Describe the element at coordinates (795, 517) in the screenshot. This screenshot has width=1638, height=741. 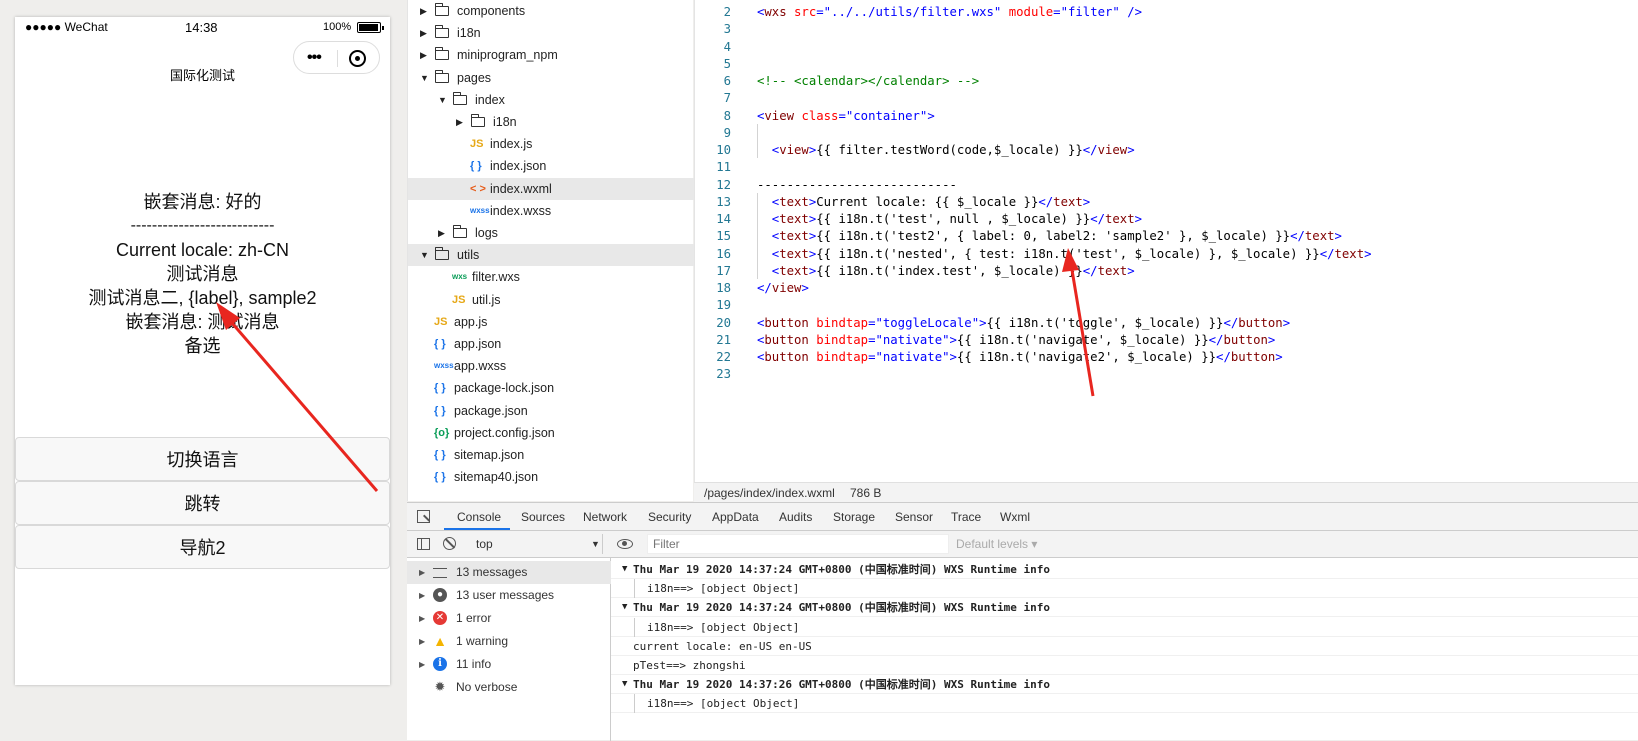
I see `tab-audits: Audits` at that location.